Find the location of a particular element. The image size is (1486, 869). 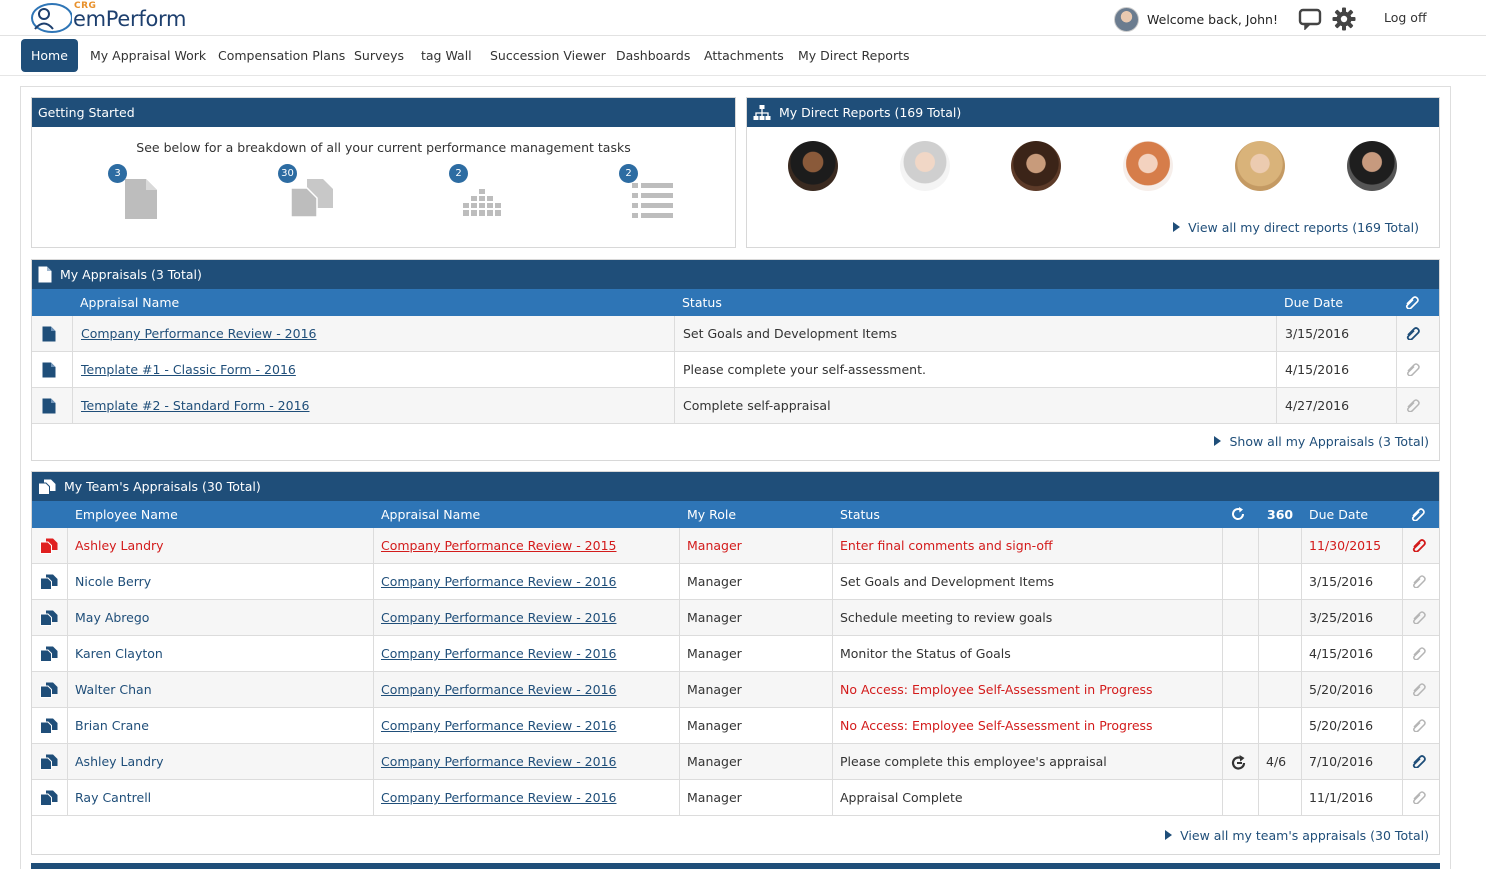

show-all-appraisals-link: Show all my Appraisals (3 Total) is located at coordinates (1321, 441).